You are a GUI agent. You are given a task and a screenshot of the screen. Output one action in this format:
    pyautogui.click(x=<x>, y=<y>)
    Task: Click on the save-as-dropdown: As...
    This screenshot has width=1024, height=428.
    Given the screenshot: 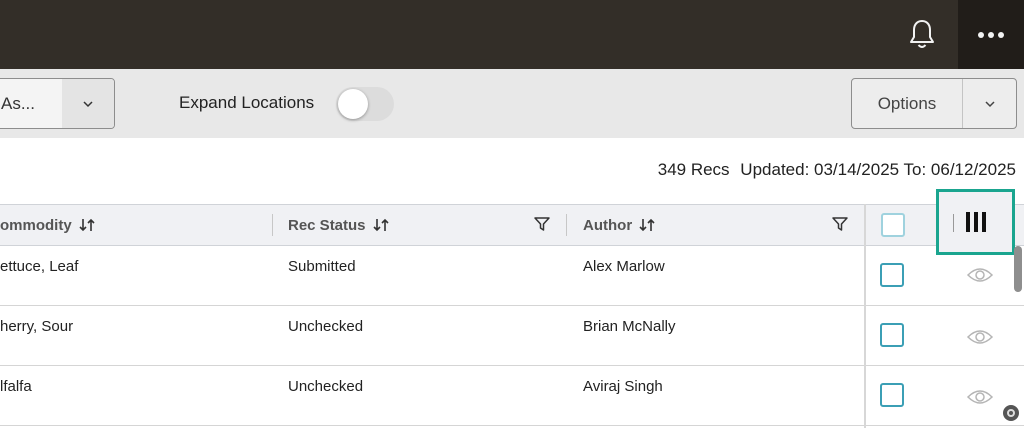 What is the action you would take?
    pyautogui.click(x=57, y=103)
    